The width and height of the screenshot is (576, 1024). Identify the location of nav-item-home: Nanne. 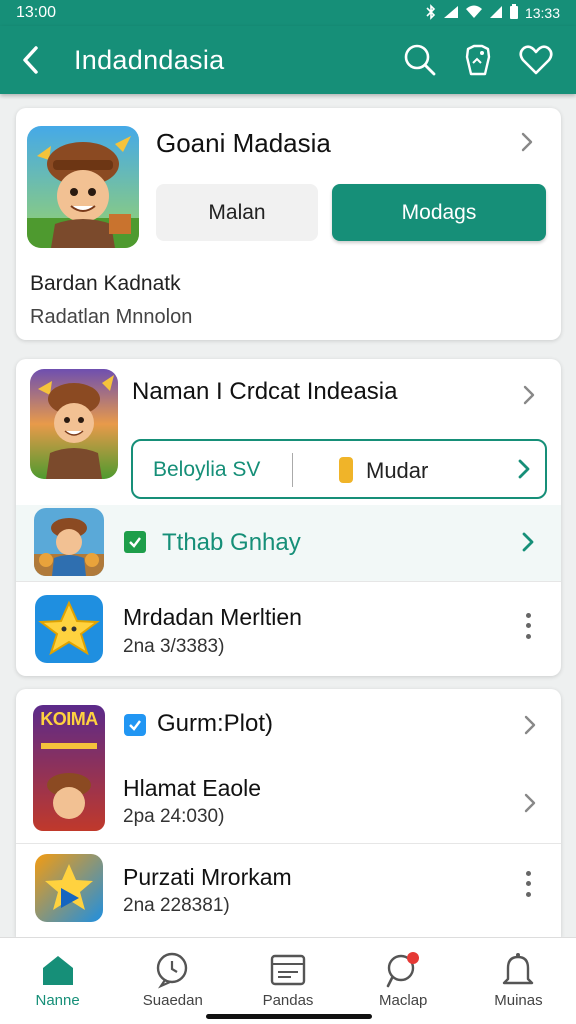
(57, 981).